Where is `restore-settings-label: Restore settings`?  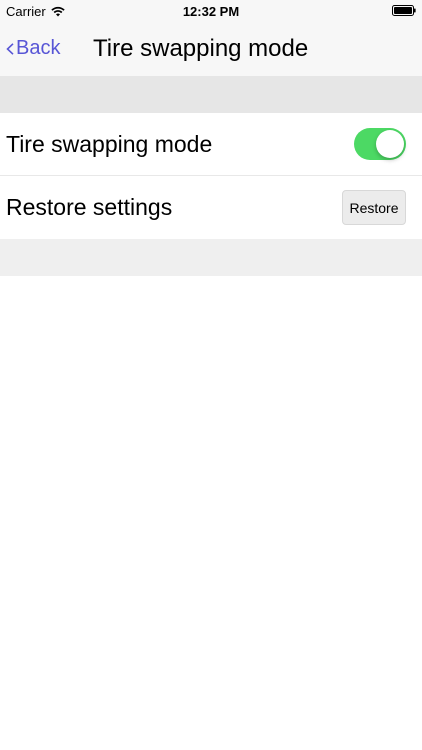 restore-settings-label: Restore settings is located at coordinates (89, 207).